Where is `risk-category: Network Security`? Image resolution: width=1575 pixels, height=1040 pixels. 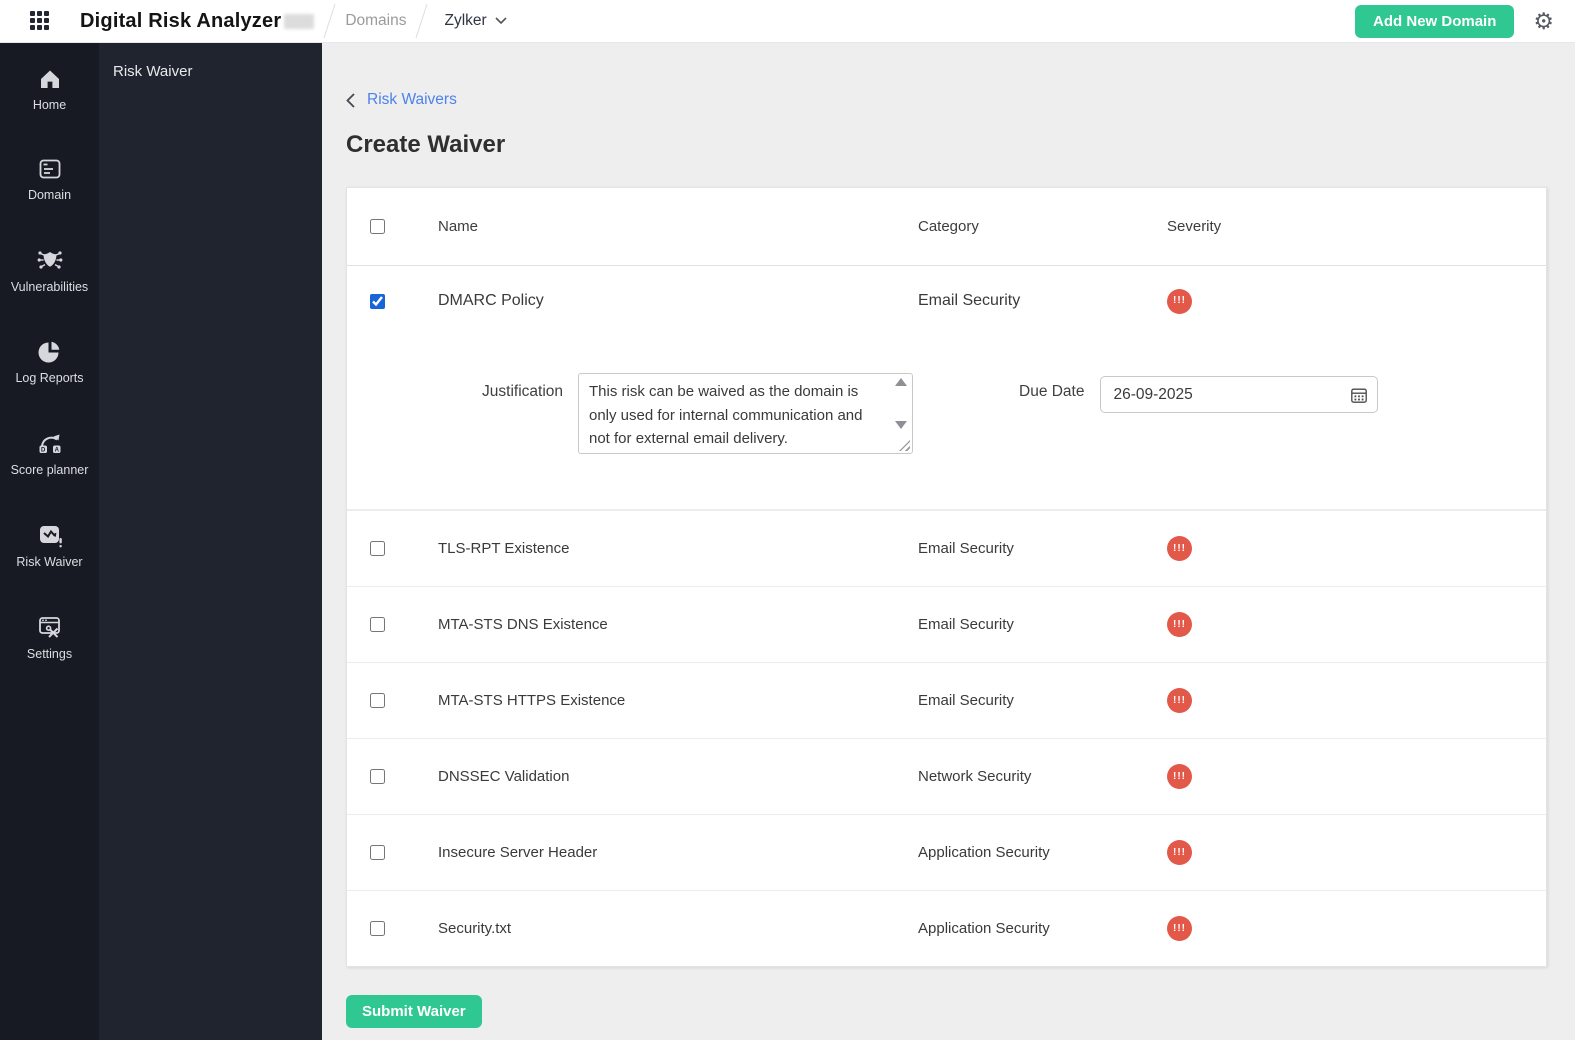 risk-category: Network Security is located at coordinates (975, 776).